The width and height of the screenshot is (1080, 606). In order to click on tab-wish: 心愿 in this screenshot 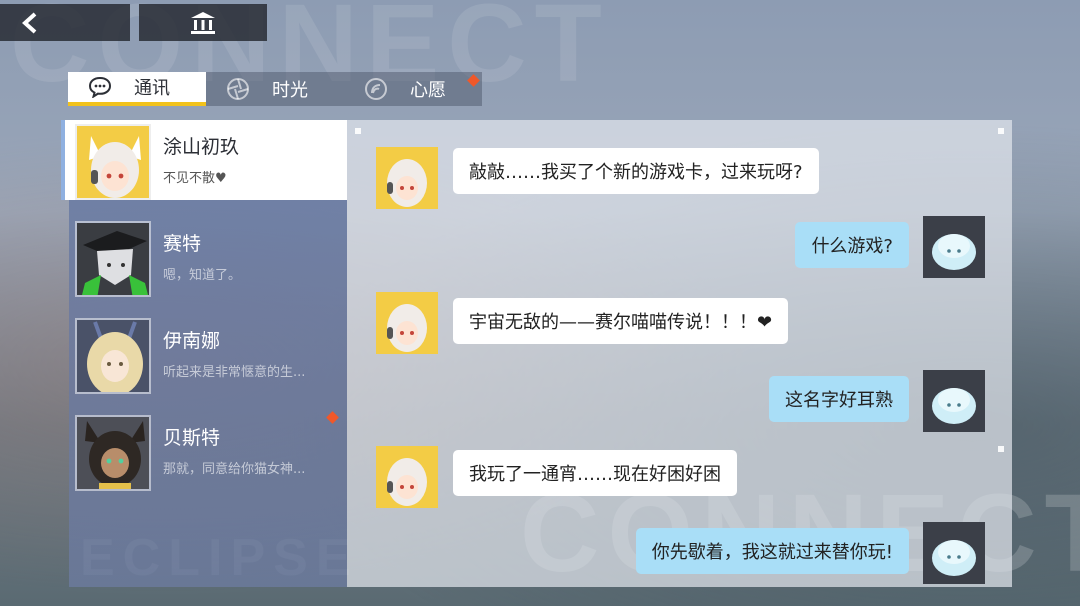, I will do `click(413, 89)`.